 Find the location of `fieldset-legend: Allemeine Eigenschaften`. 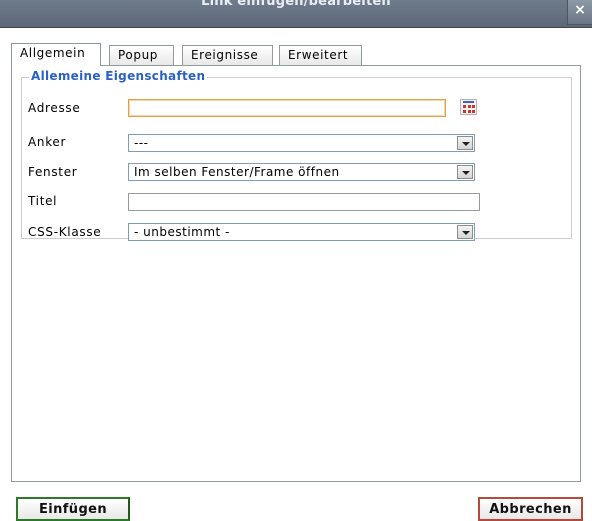

fieldset-legend: Allemeine Eigenschaften is located at coordinates (118, 76).